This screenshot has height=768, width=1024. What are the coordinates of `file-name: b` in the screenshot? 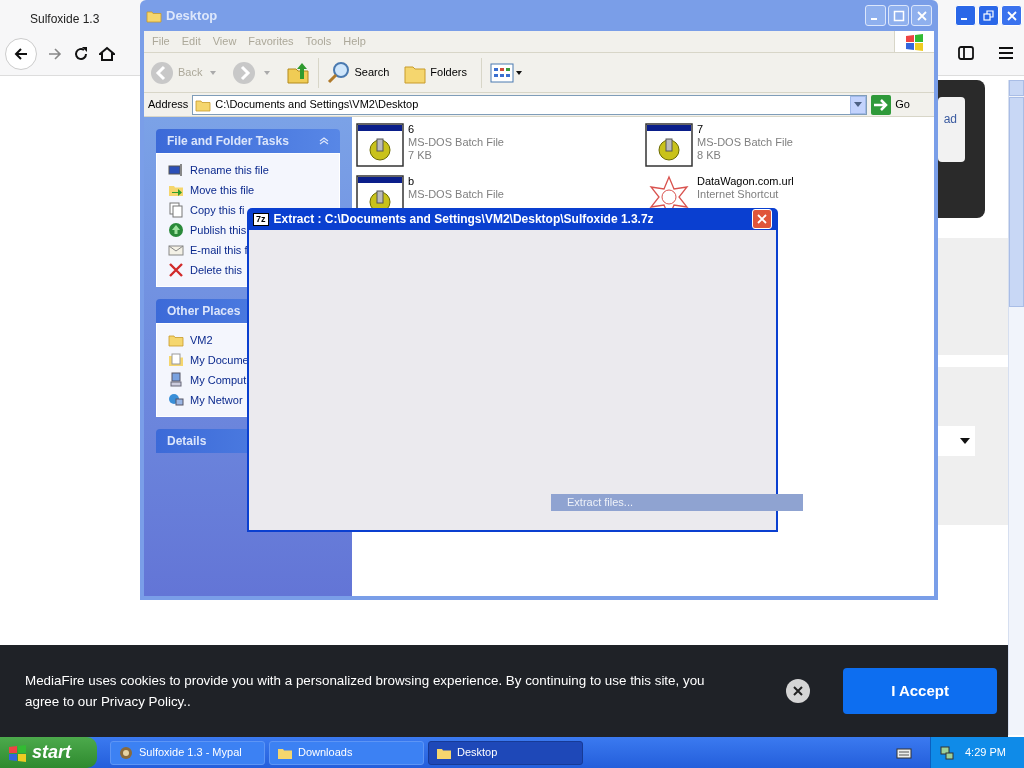 It's located at (456, 181).